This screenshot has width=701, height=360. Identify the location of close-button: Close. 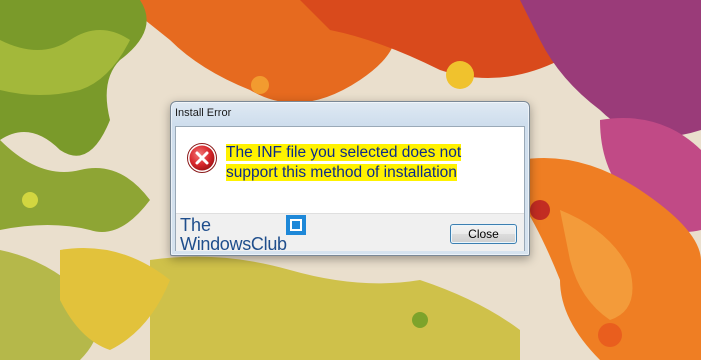
(483, 234).